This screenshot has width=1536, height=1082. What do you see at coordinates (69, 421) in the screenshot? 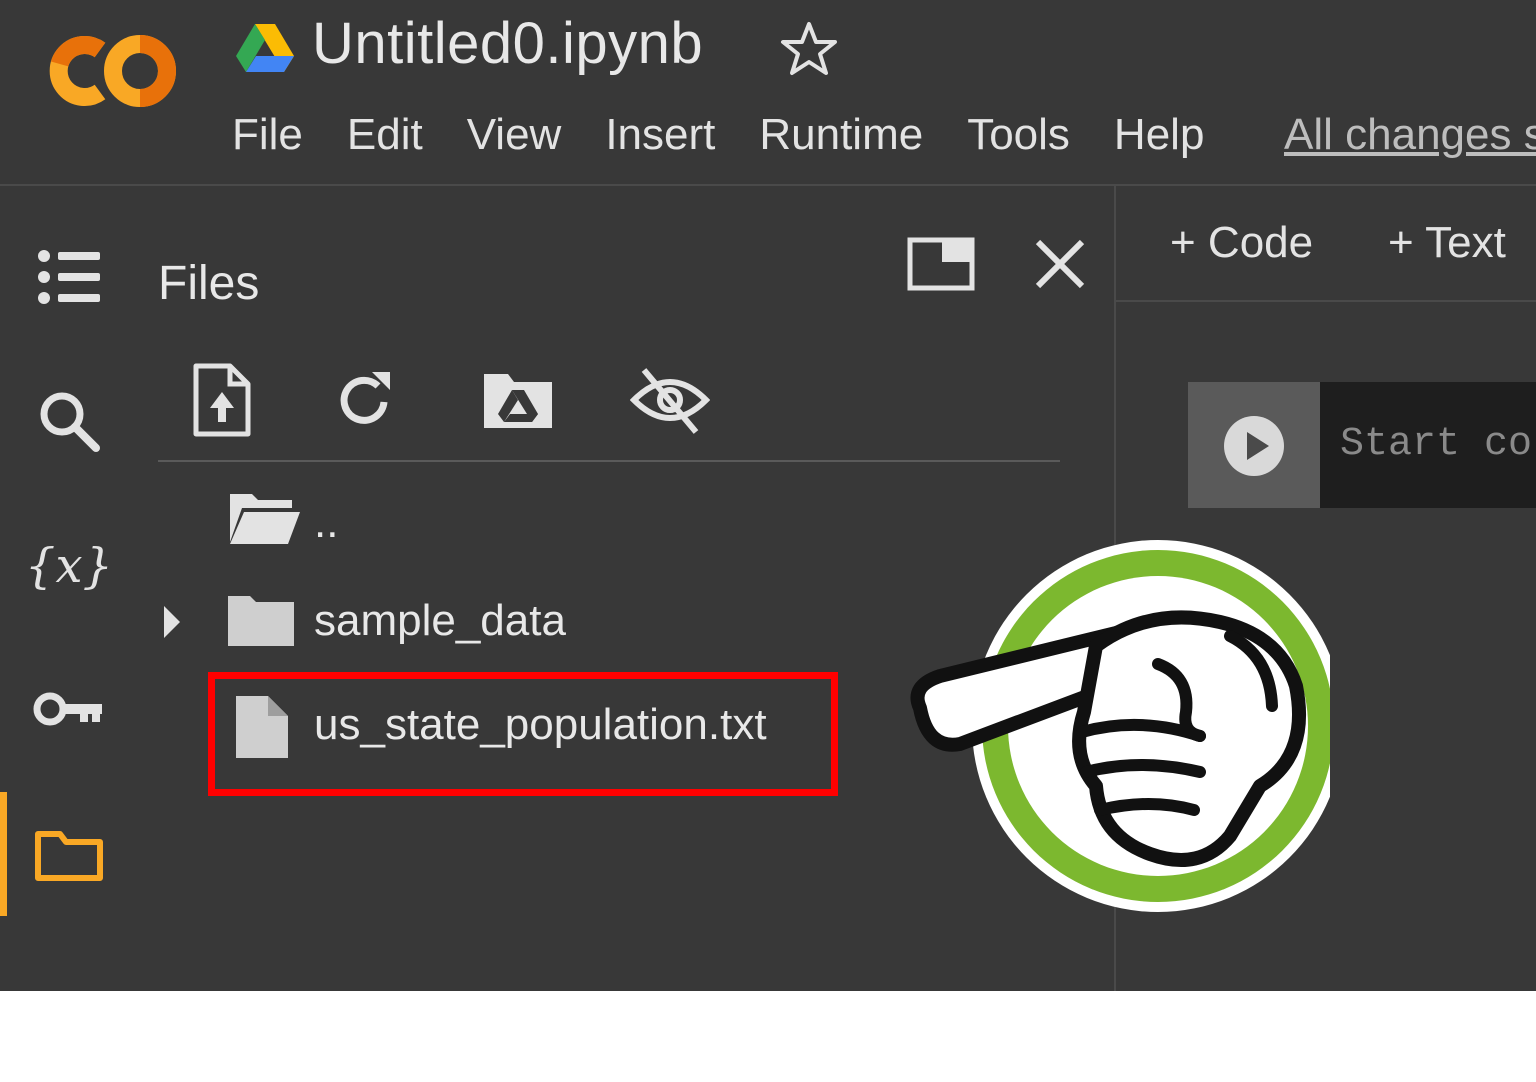
I see `search-icon` at bounding box center [69, 421].